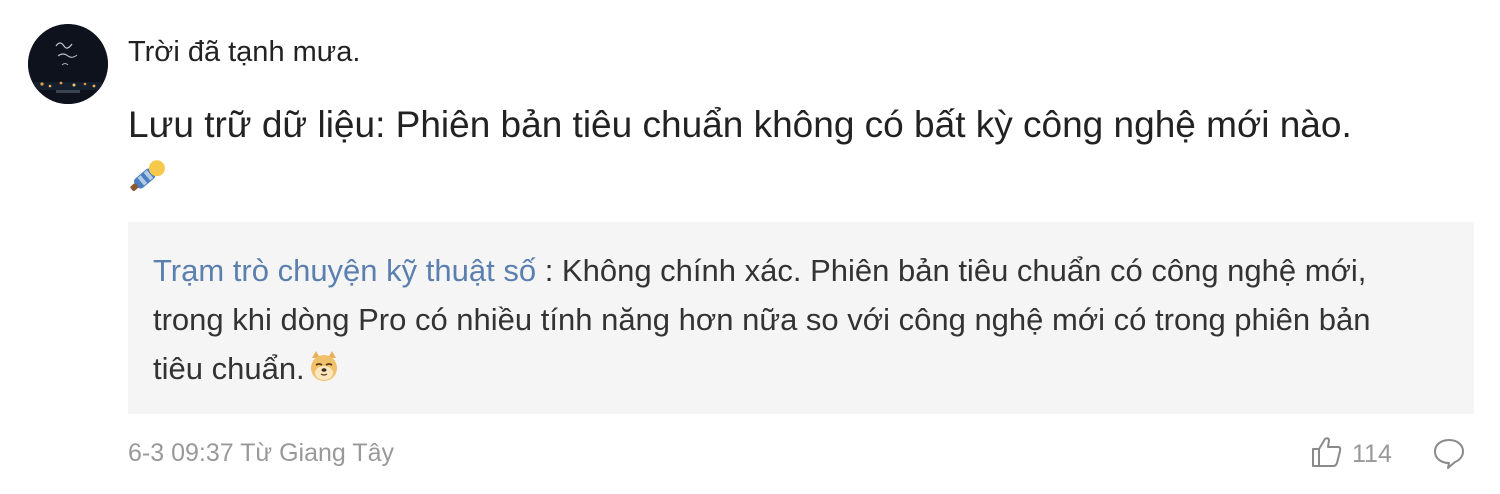 This screenshot has height=494, width=1500. What do you see at coordinates (324, 365) in the screenshot?
I see `doge-emoji-icon` at bounding box center [324, 365].